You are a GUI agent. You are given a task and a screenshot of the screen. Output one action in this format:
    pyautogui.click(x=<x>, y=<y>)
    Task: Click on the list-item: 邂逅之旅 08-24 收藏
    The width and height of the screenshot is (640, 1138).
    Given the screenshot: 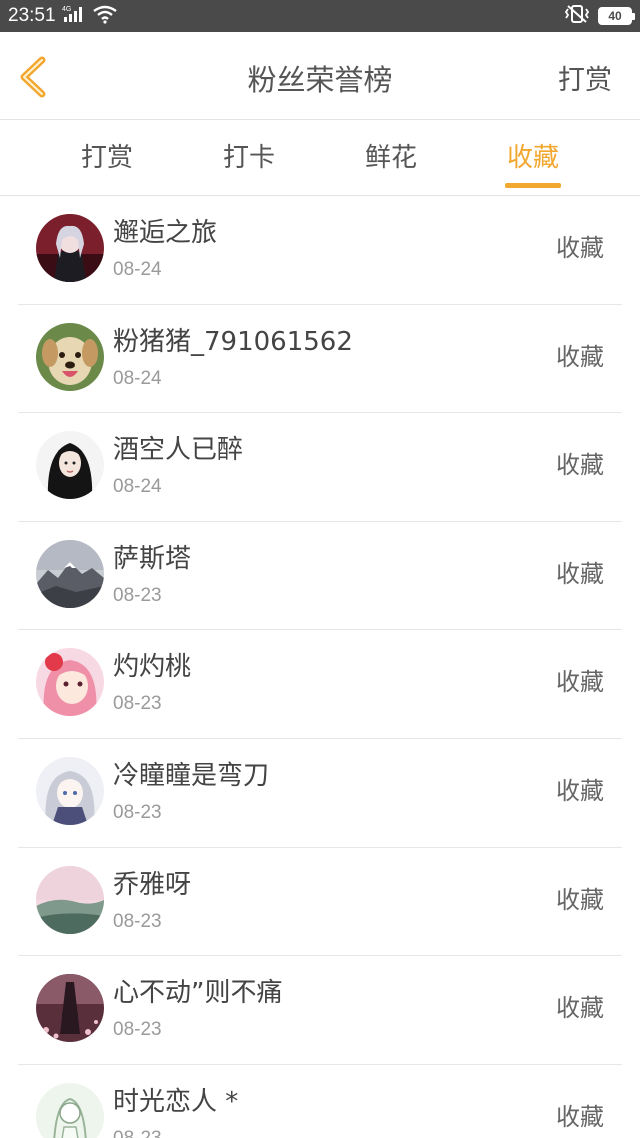 What is the action you would take?
    pyautogui.click(x=320, y=250)
    